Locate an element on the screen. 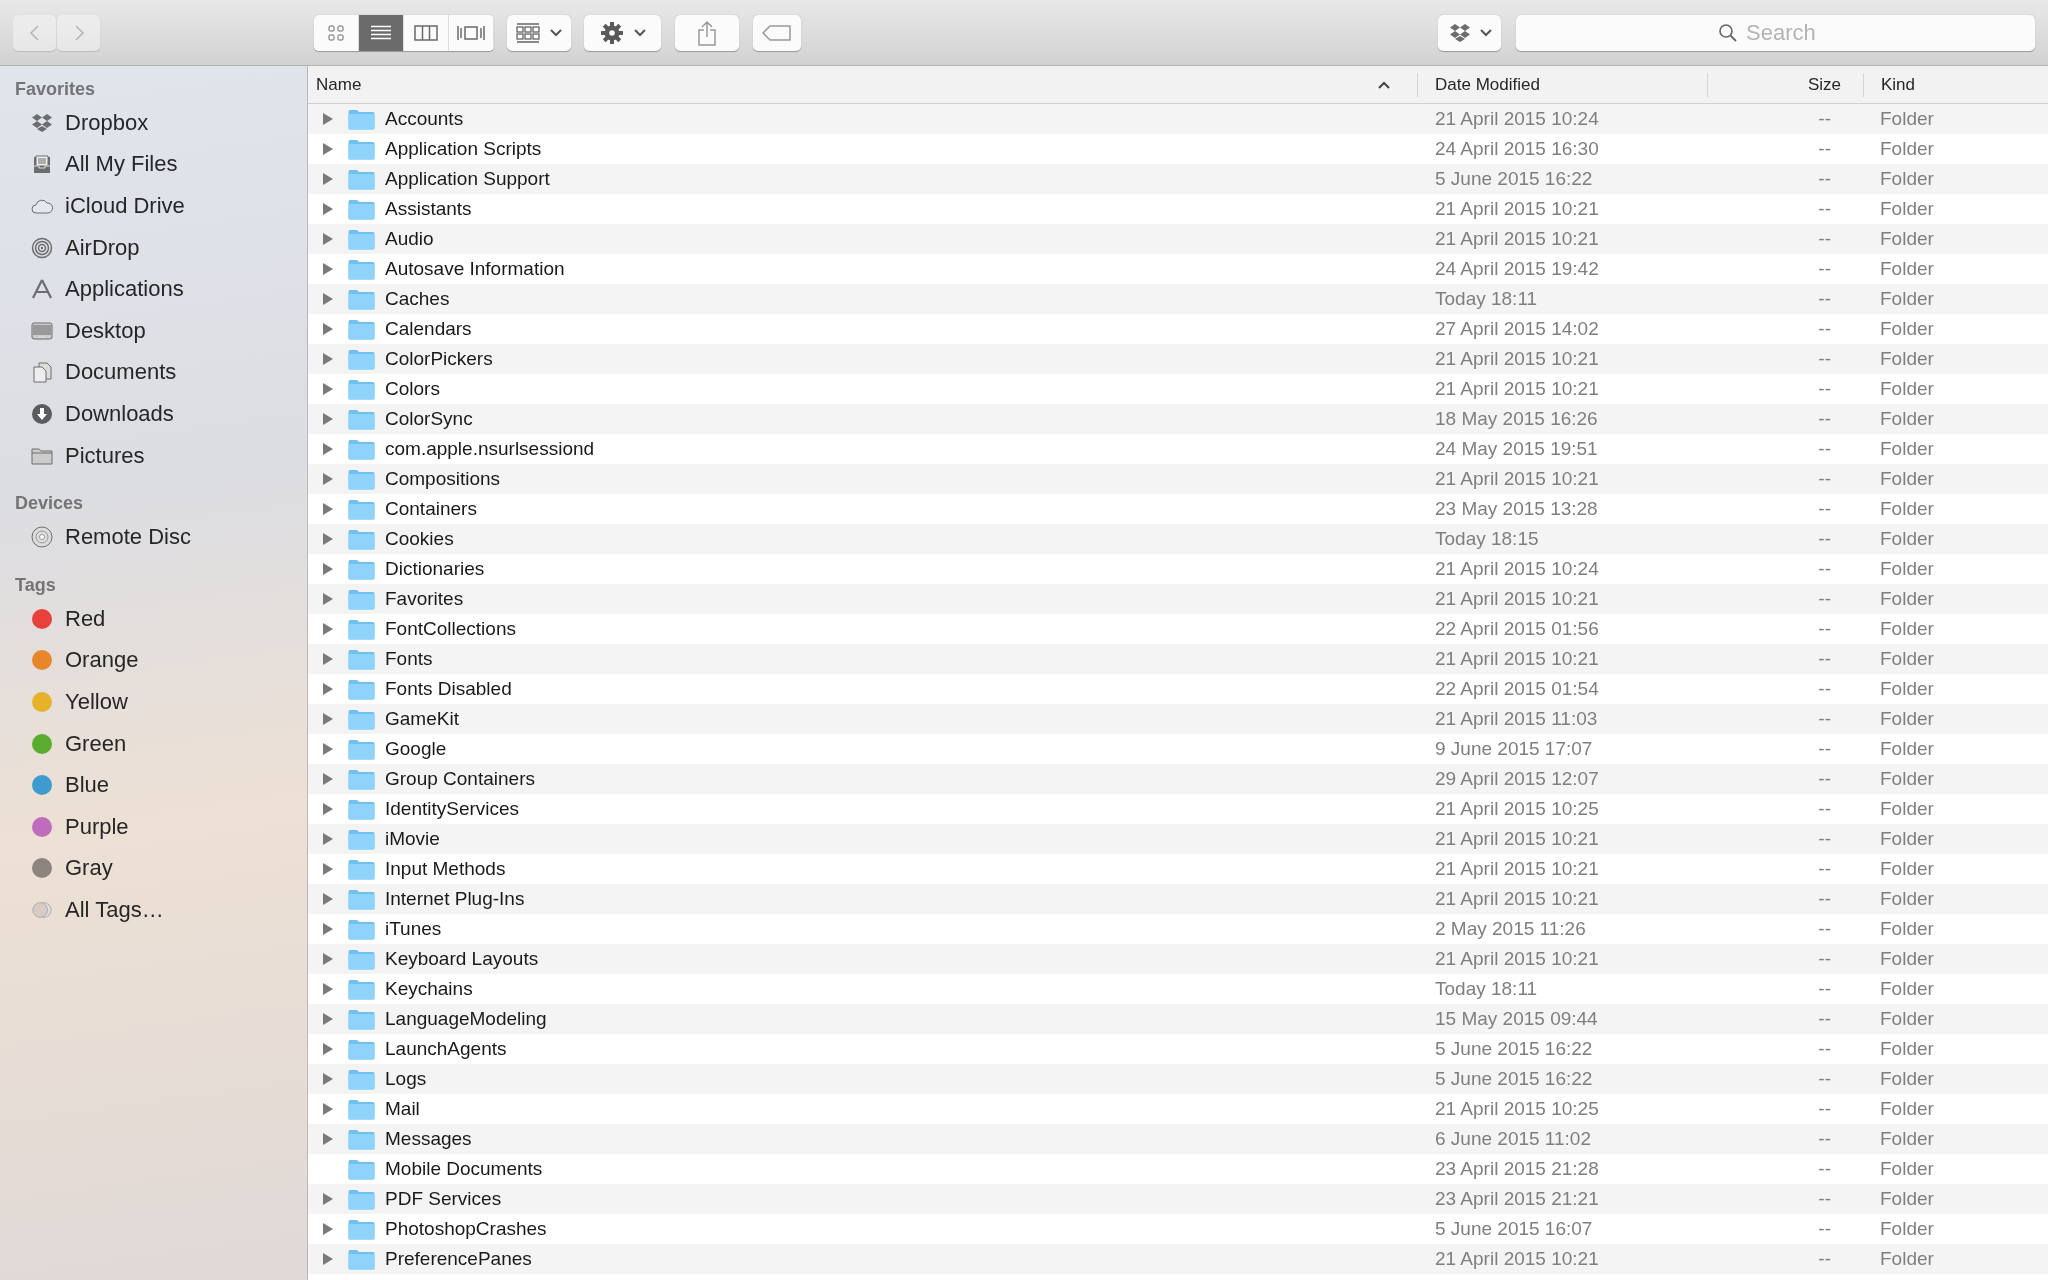 This screenshot has height=1280, width=2048. column-header: Name is located at coordinates (862, 84).